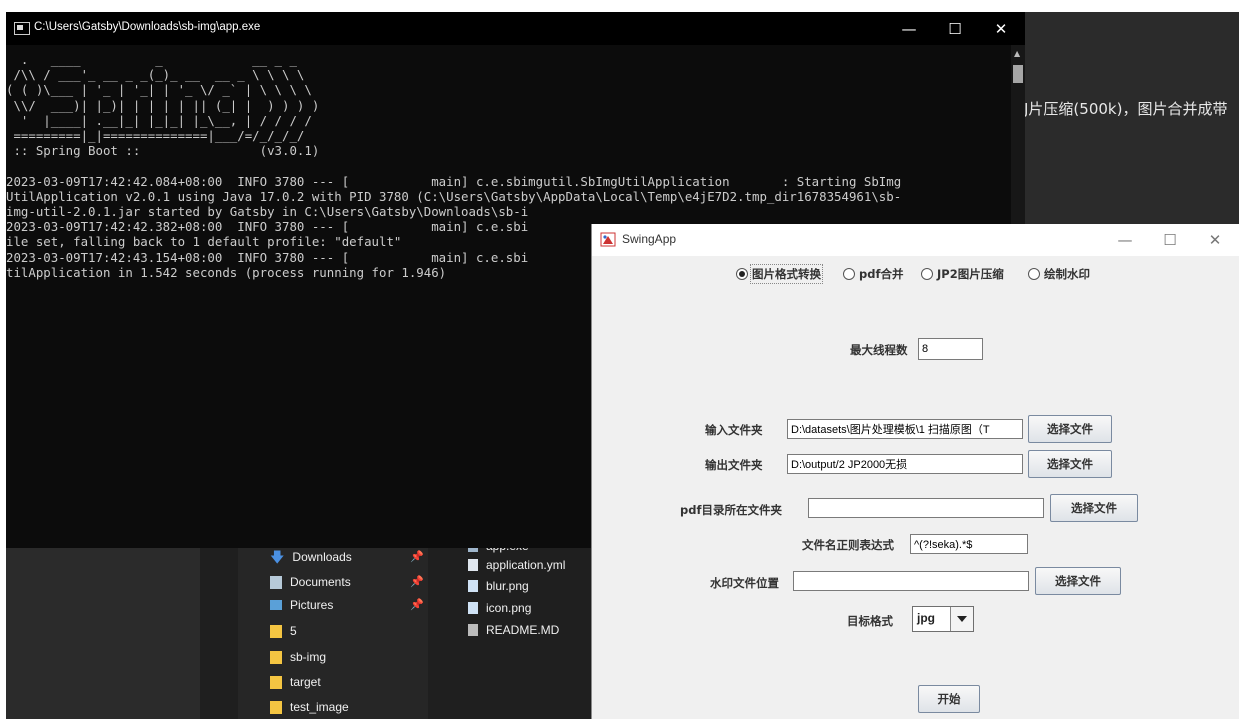  Describe the element at coordinates (523, 630) in the screenshot. I see `file-item-label: README.MD` at that location.